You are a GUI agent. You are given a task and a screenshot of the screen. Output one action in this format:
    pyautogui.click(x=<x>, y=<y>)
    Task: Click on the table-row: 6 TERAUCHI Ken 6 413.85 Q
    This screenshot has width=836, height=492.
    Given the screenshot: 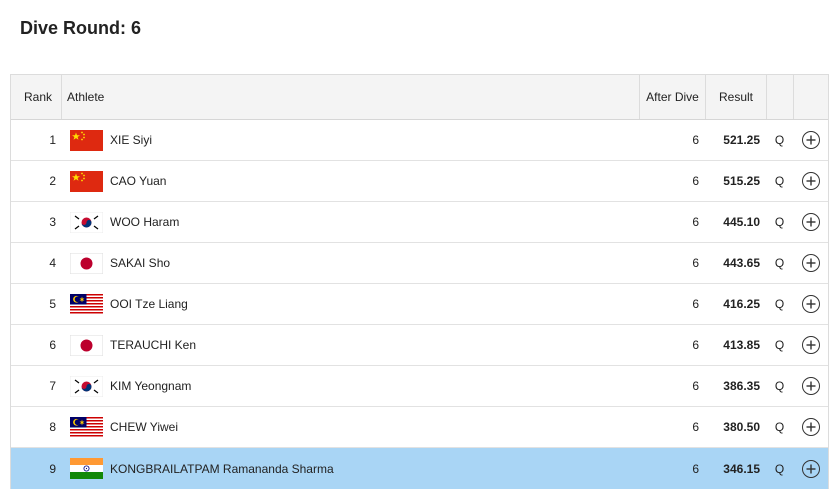 What is the action you would take?
    pyautogui.click(x=419, y=345)
    